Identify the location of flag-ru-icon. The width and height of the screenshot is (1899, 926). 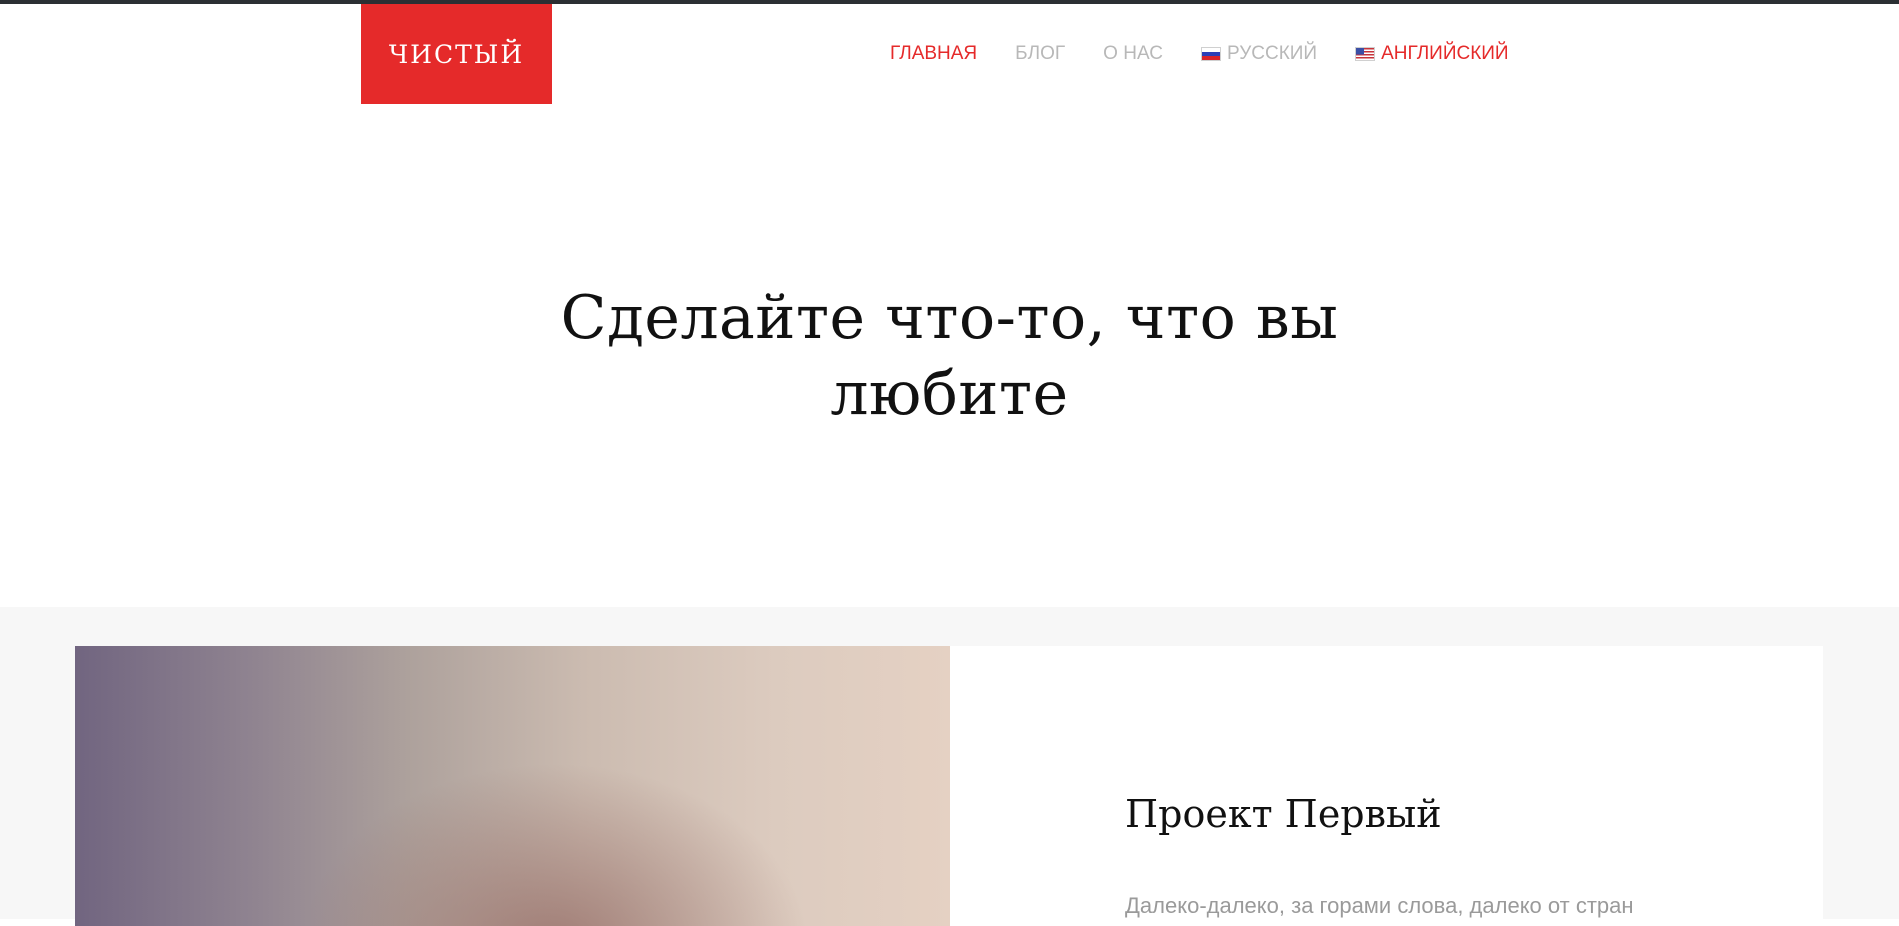
(1210, 54).